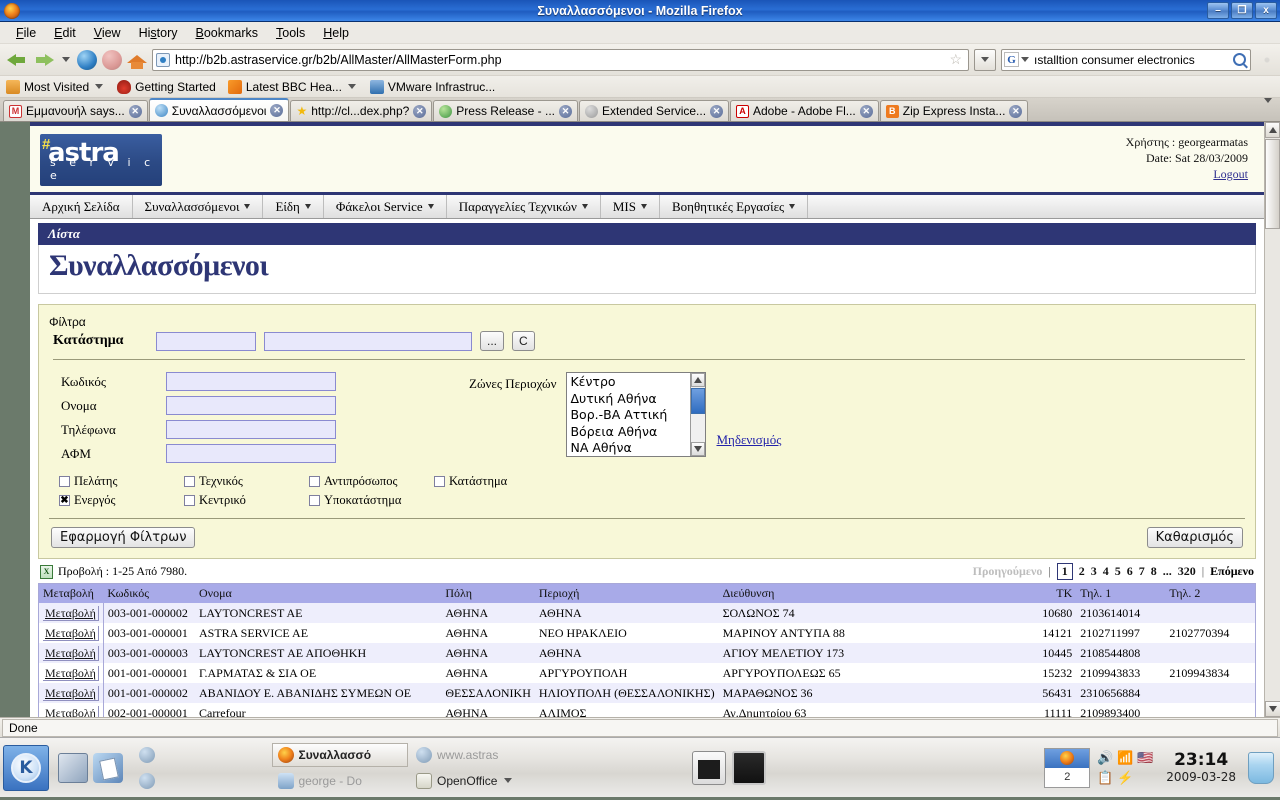  What do you see at coordinates (628, 432) in the screenshot?
I see `zone-option: Βόρεια Αθήνα` at bounding box center [628, 432].